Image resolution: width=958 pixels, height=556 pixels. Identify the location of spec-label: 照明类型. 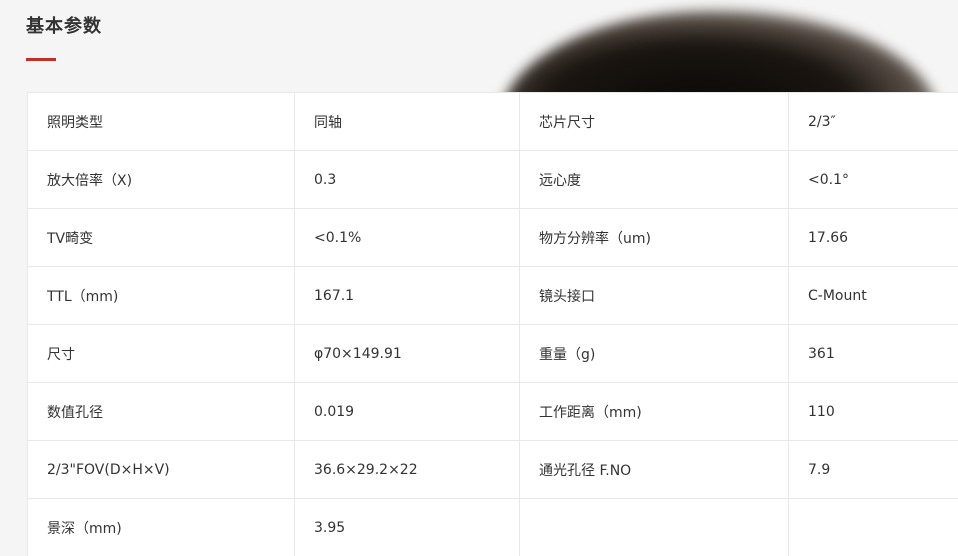
(161, 121).